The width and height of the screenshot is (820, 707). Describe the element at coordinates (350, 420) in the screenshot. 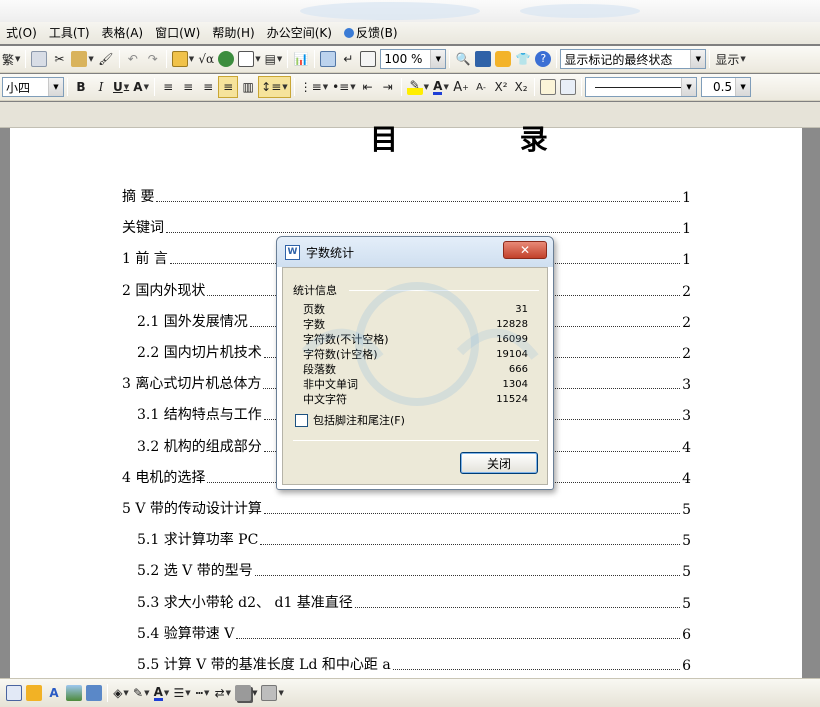

I see `include-footnotes-checkbox: 包括脚注和尾注(F)` at that location.